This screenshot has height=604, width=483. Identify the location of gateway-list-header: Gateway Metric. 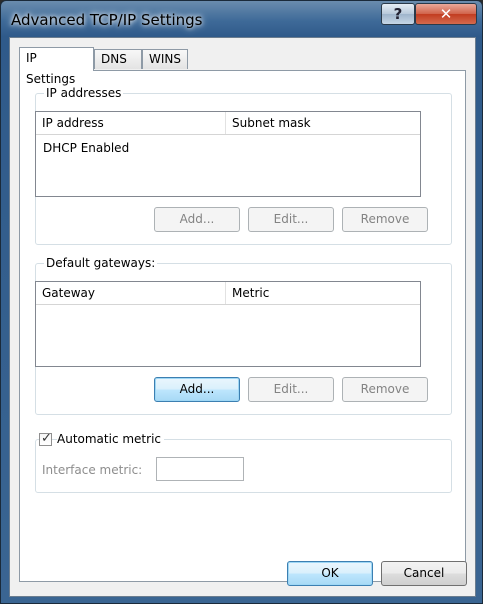
(228, 293).